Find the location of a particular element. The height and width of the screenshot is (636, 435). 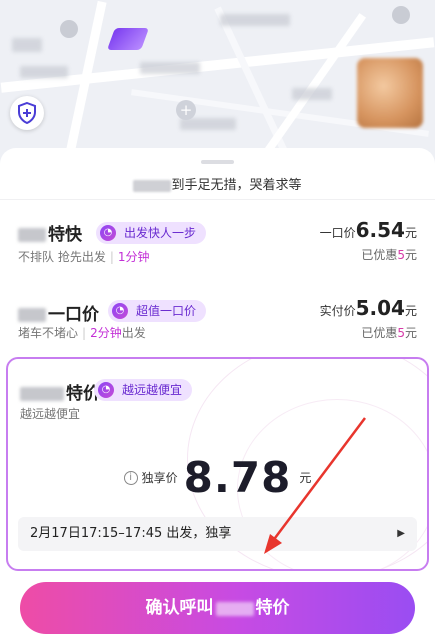

option-tag-text: 超值一口价 is located at coordinates (166, 311).